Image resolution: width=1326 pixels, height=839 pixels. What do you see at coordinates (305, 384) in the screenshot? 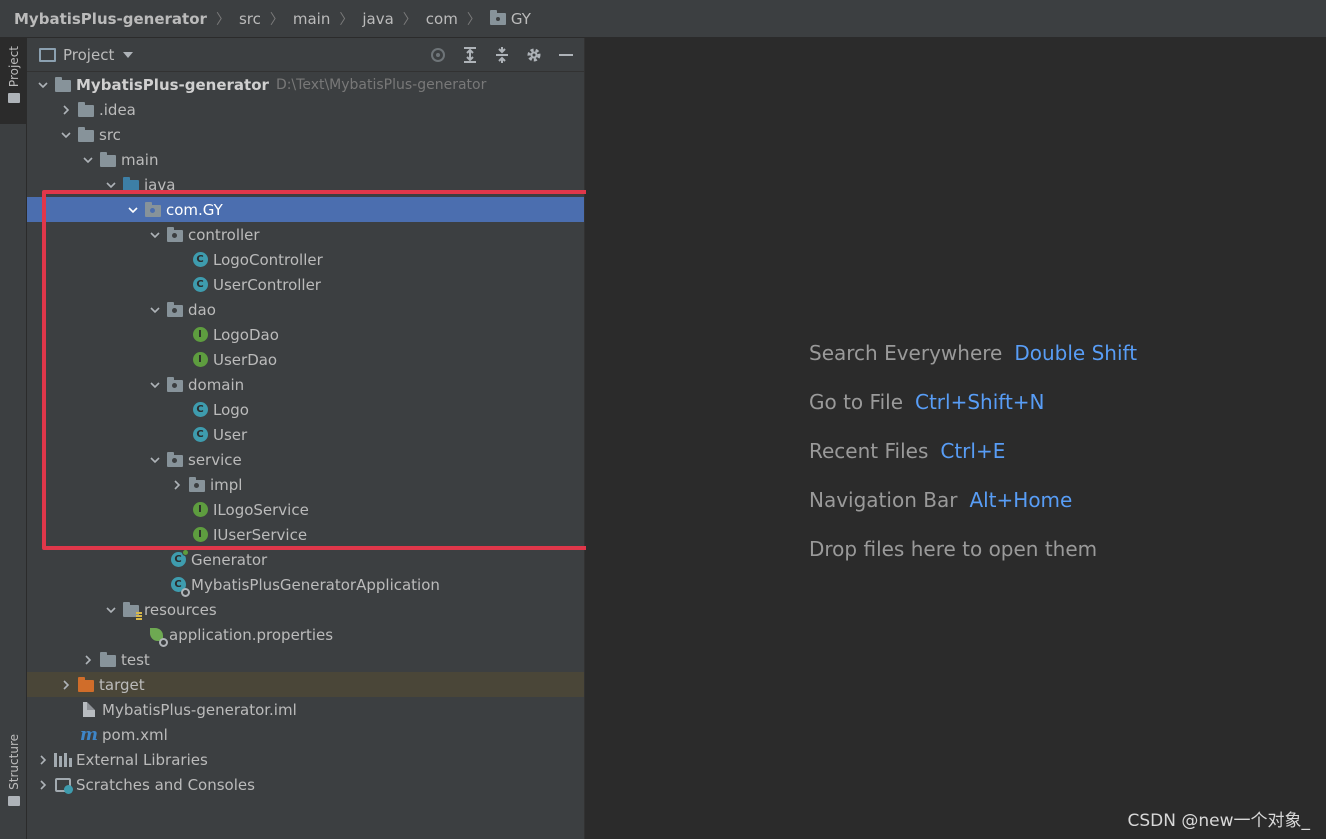
I see `tree-node-domain: domain` at bounding box center [305, 384].